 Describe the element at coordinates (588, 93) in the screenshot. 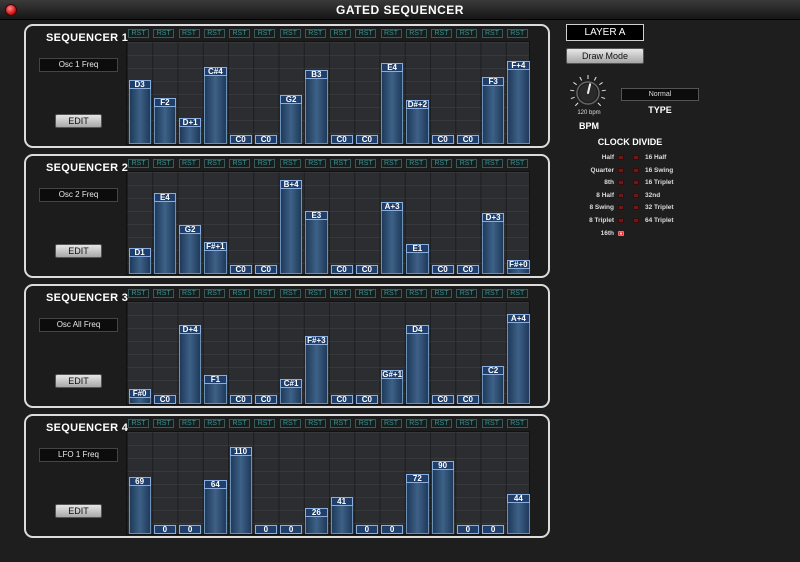

I see `bpm-knob` at that location.